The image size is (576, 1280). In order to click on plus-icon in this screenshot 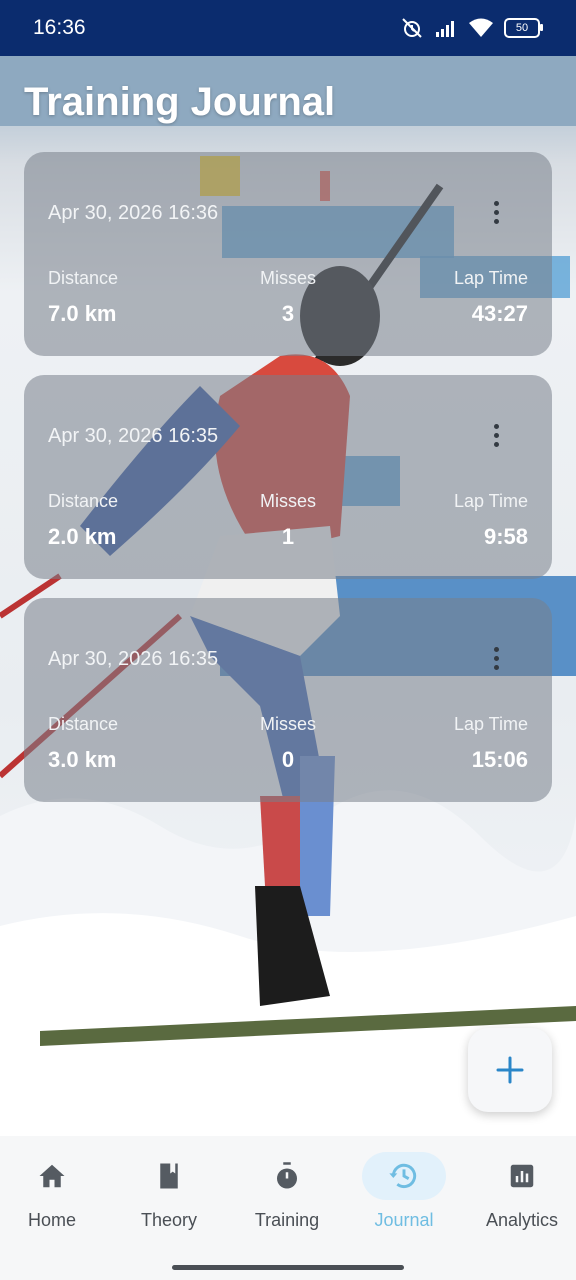, I will do `click(510, 1070)`.